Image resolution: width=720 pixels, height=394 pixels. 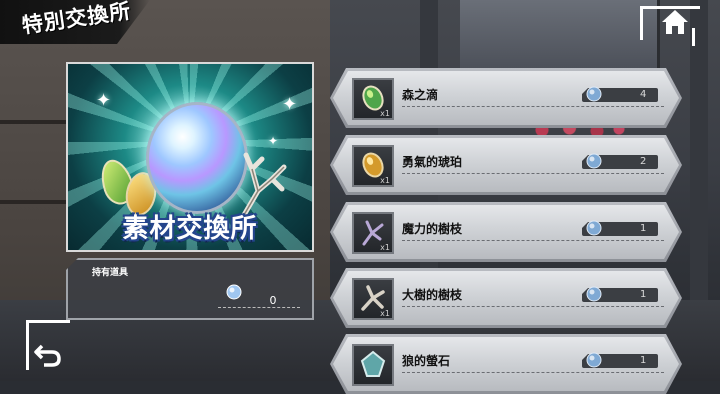 I want to click on tree-branch-icon: x1, so click(x=373, y=299).